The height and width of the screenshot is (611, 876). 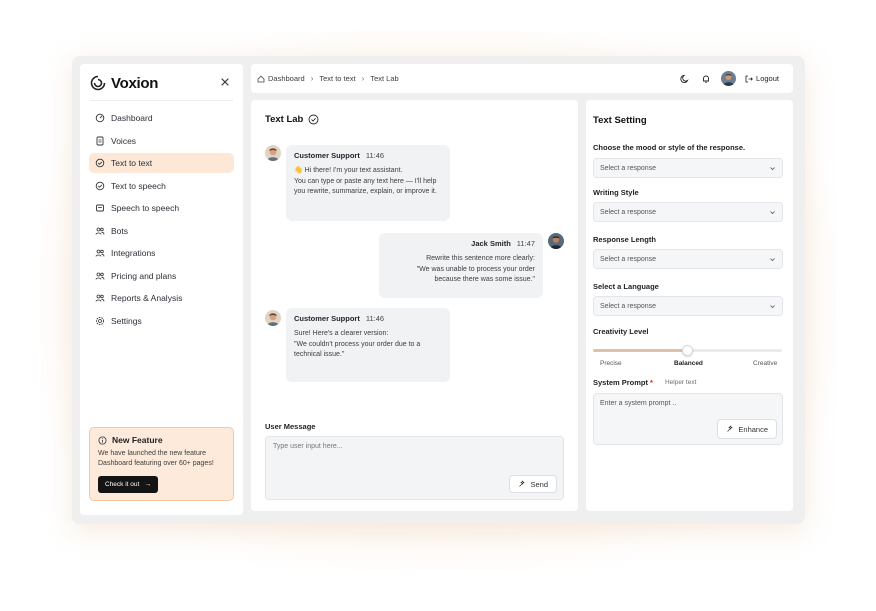 I want to click on sidebar-item-pricing: Pricing and plans, so click(x=161, y=276).